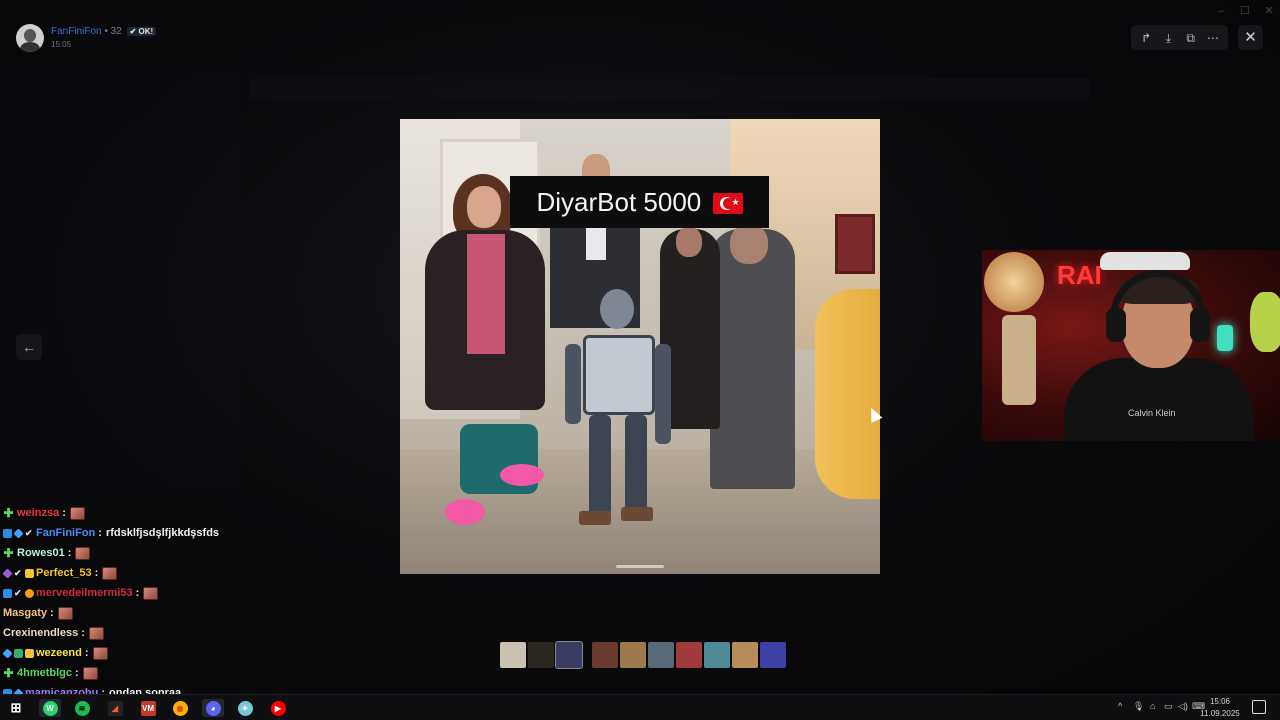 The width and height of the screenshot is (1280, 720). I want to click on window-maximize-button: ☐, so click(1245, 11).